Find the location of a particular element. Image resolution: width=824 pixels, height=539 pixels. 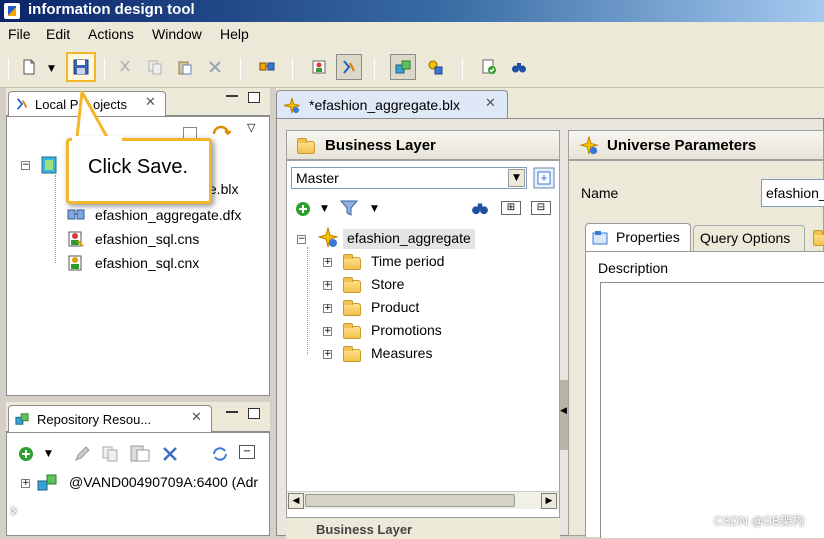

delete-button is located at coordinates (215, 67).